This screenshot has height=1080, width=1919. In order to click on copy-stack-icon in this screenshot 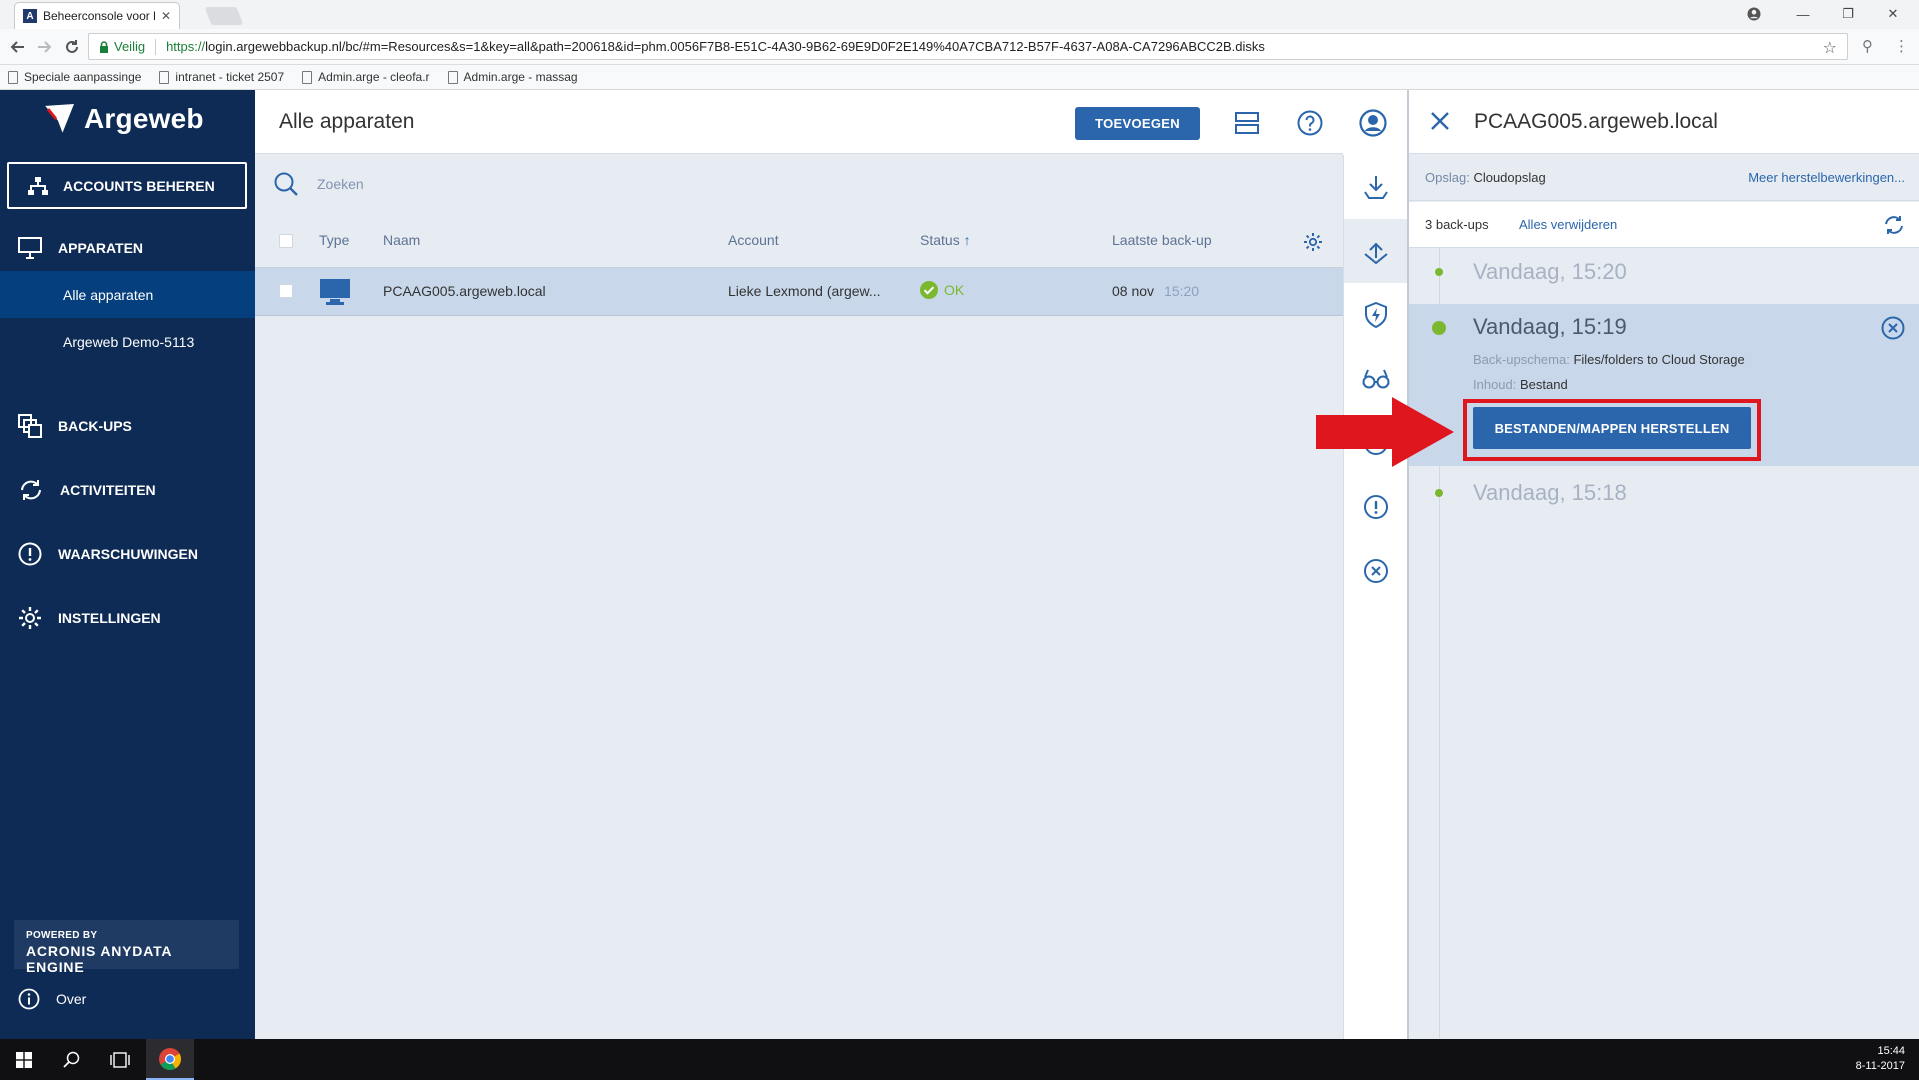, I will do `click(30, 426)`.